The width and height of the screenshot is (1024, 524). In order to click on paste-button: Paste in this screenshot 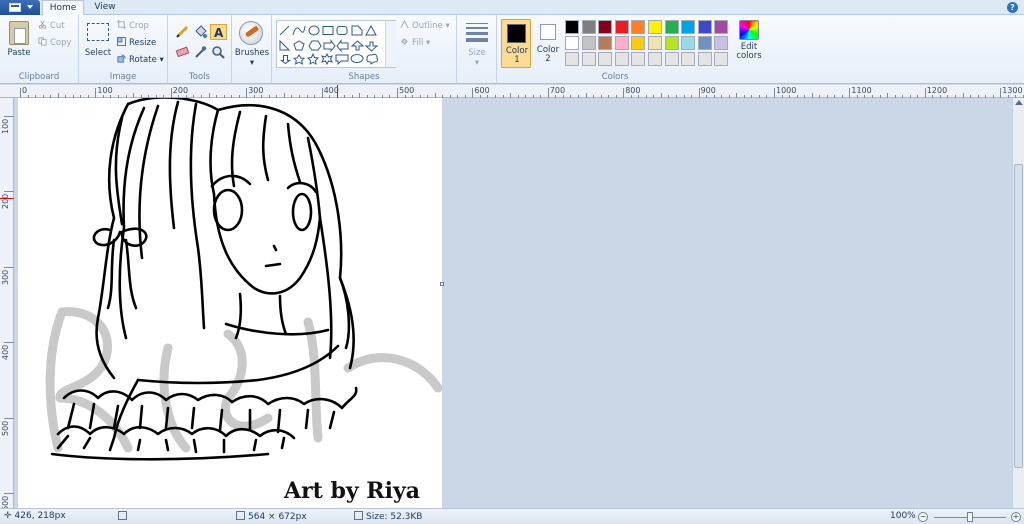, I will do `click(19, 53)`.